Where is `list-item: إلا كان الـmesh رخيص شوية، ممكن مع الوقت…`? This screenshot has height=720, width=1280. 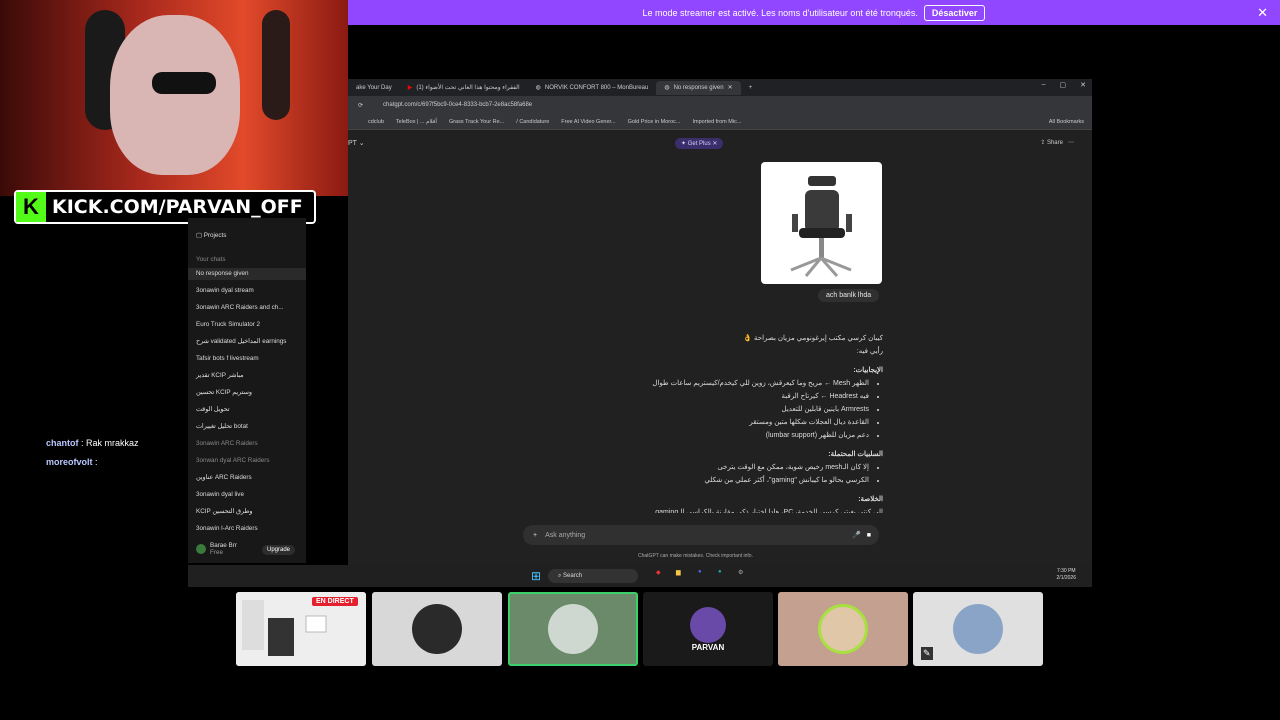 list-item: إلا كان الـmesh رخيص شوية، ممكن مع الوقت… is located at coordinates (701, 467).